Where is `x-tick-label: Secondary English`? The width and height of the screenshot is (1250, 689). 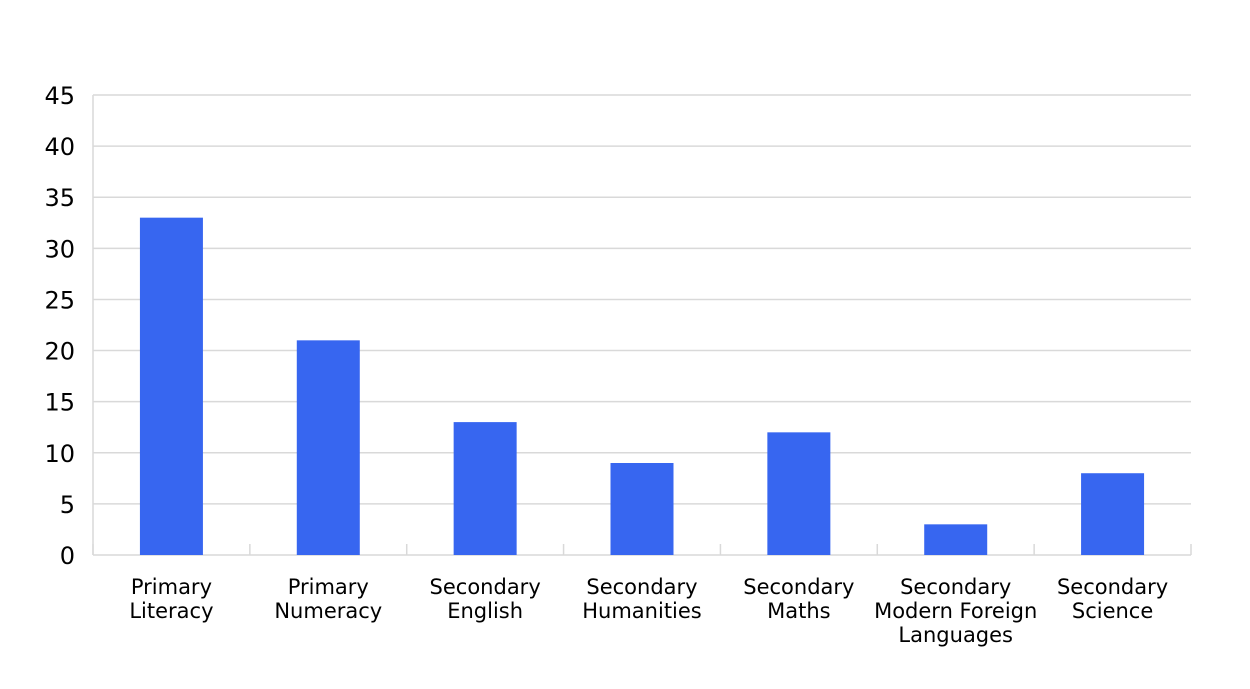 x-tick-label: Secondary English is located at coordinates (485, 599).